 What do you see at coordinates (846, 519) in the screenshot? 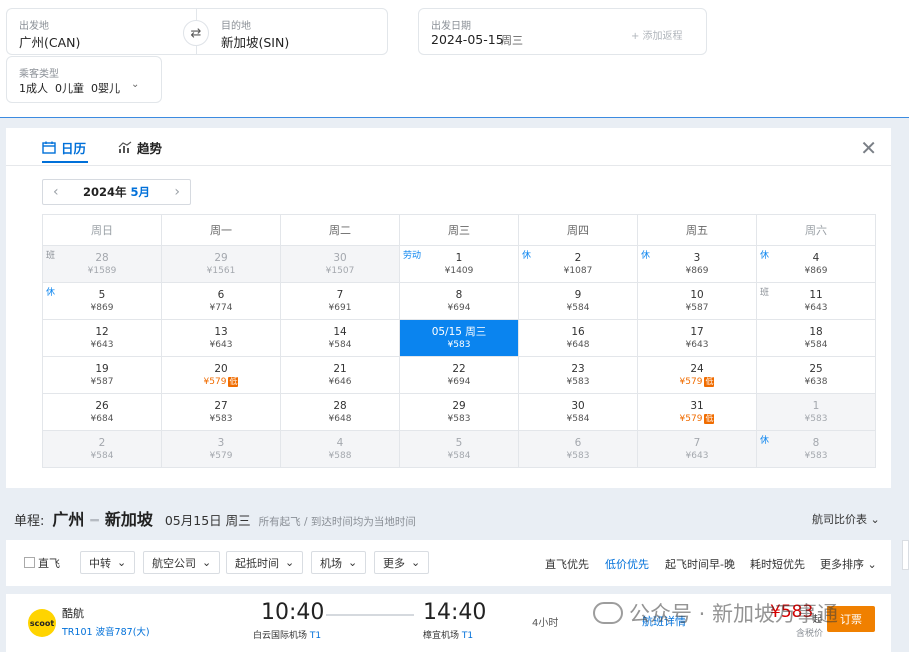
I see `compare-link: 航司比价表 ⌄` at bounding box center [846, 519].